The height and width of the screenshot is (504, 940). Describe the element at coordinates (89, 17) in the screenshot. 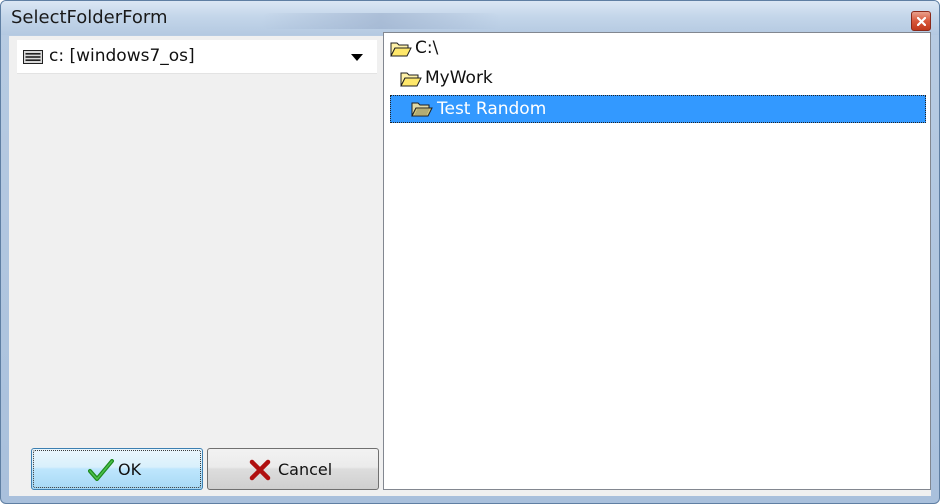

I see `window-title: SelectFolderForm` at that location.